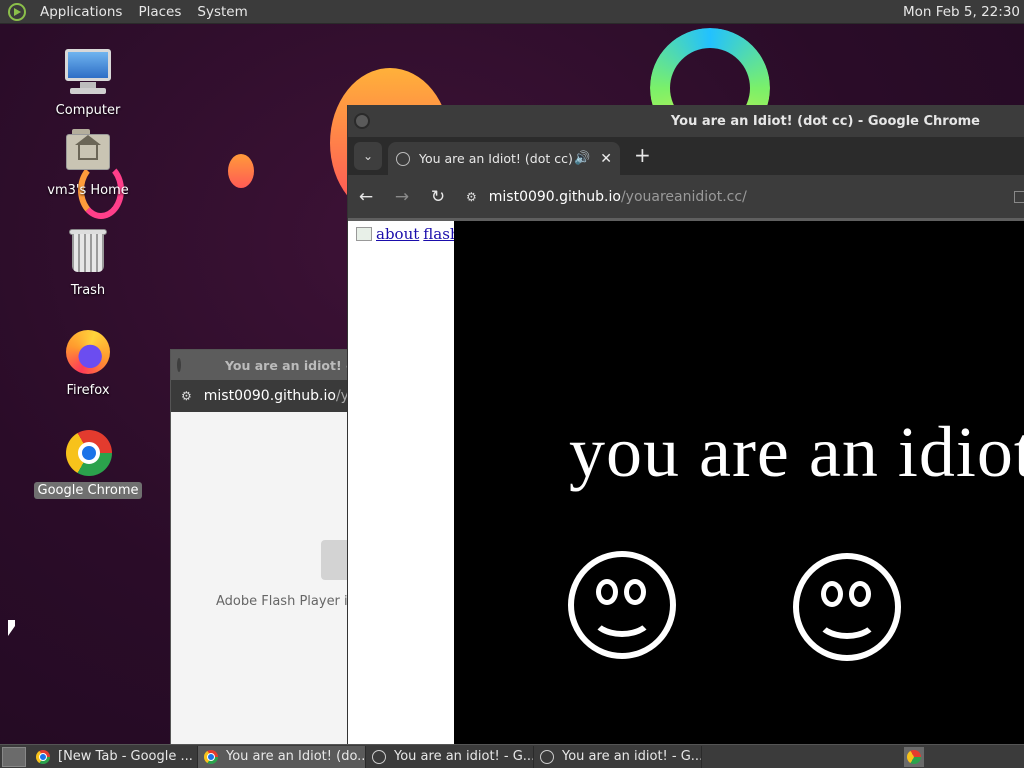  What do you see at coordinates (642, 155) in the screenshot?
I see `new-tab-button: +` at bounding box center [642, 155].